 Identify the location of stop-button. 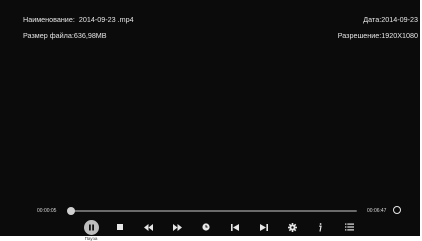
(120, 227).